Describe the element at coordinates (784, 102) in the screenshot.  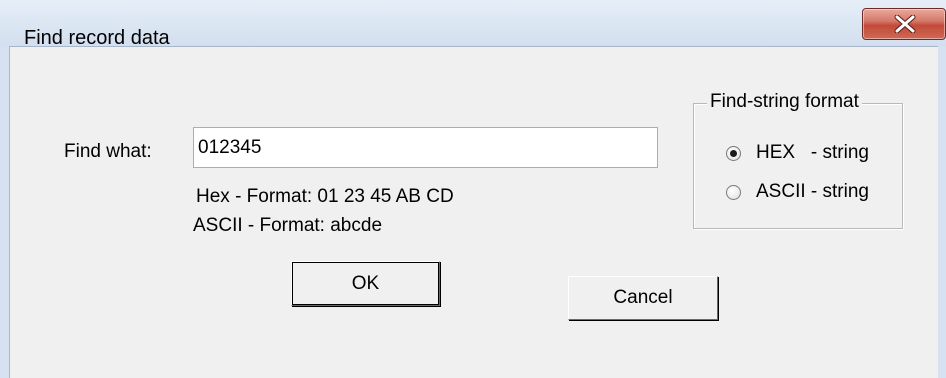
I see `find-string-format-legend: Find-string format` at that location.